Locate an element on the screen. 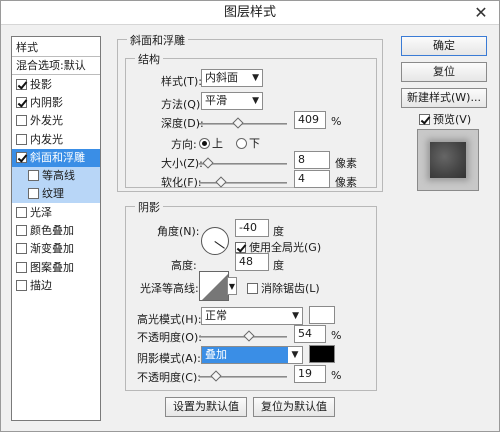  sidebar-item: 内阴影 is located at coordinates (56, 103).